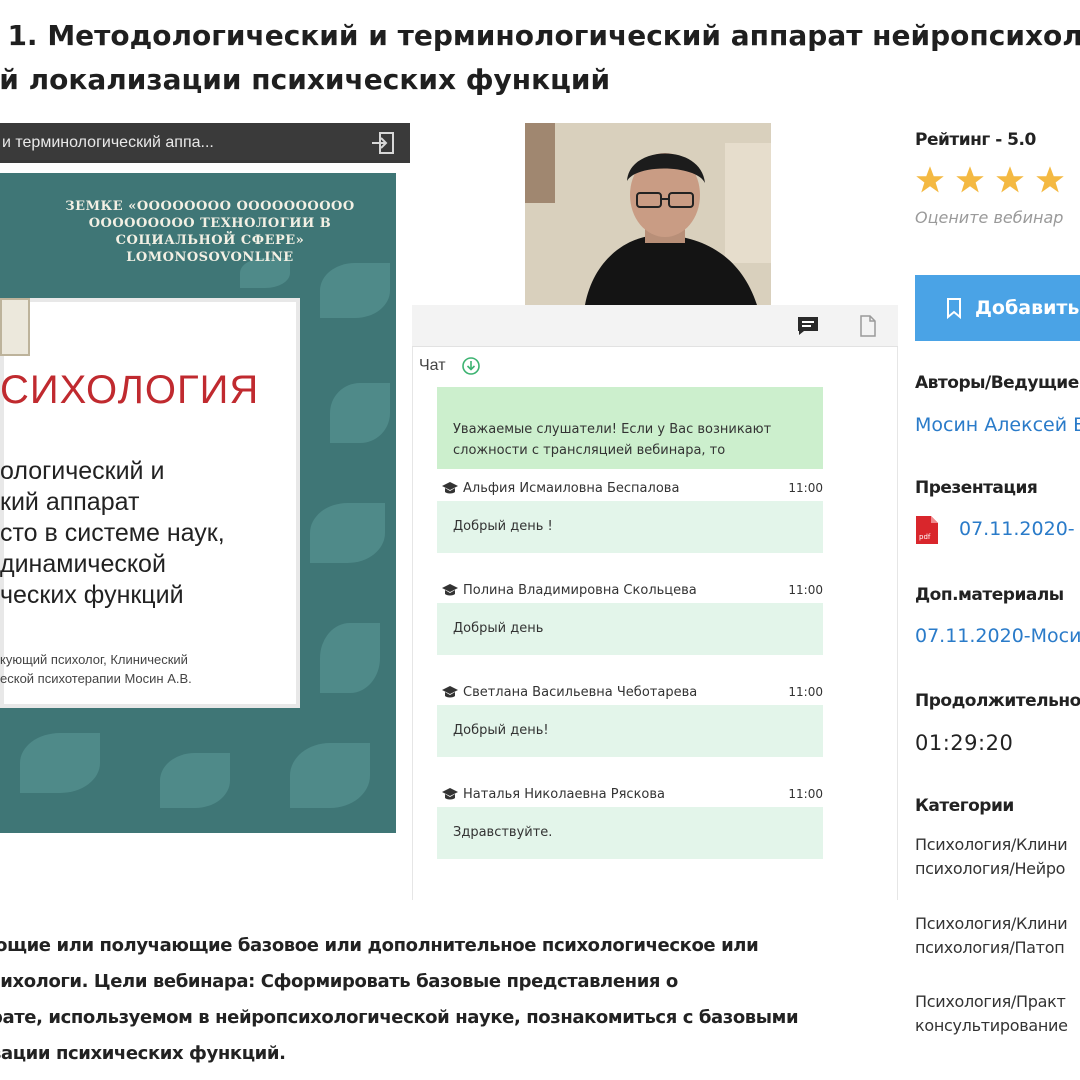 This screenshot has width=1080, height=1080. I want to click on rating-label: Рейтинг - 5.0, so click(975, 140).